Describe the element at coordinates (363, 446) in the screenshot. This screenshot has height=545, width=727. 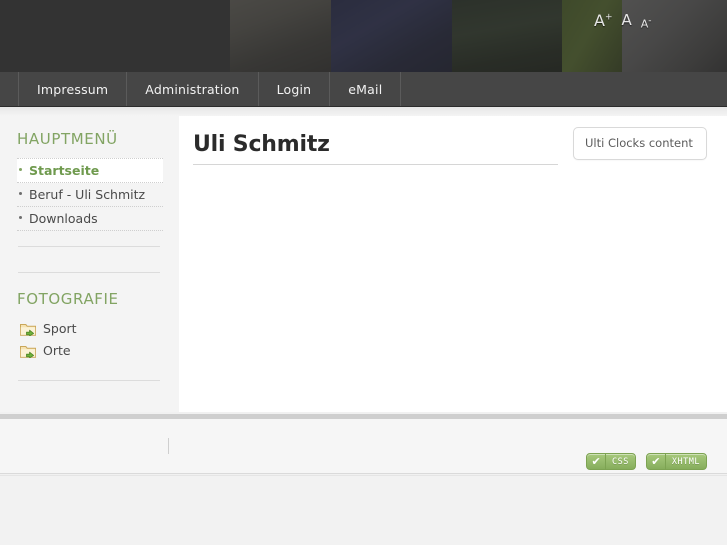
I see `site-footer: ✔ CSS ✔ XHTML` at that location.